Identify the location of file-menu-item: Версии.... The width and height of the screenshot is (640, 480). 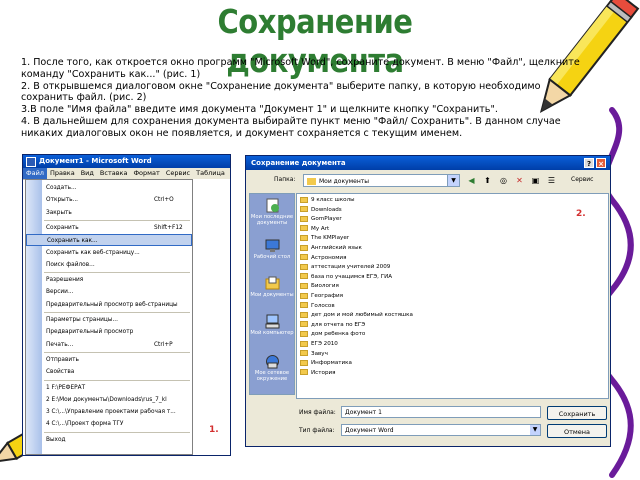
(109, 292).